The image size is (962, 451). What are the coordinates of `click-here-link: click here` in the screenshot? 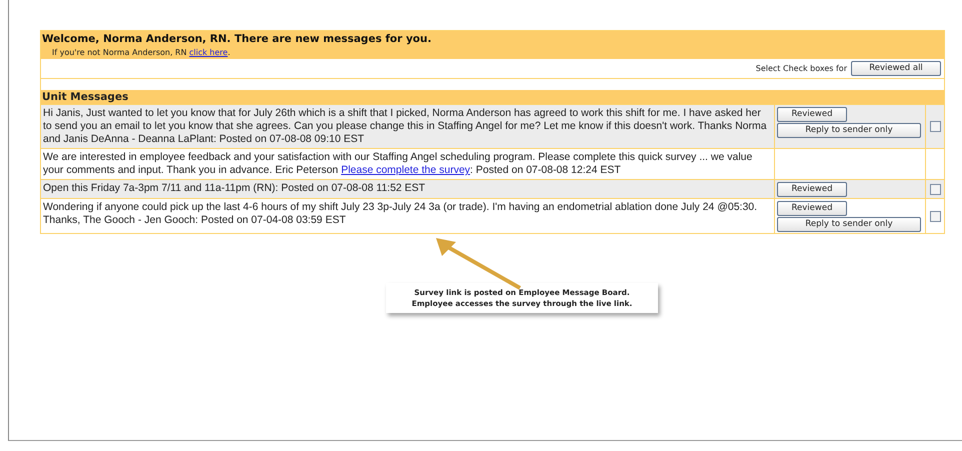 It's located at (208, 52).